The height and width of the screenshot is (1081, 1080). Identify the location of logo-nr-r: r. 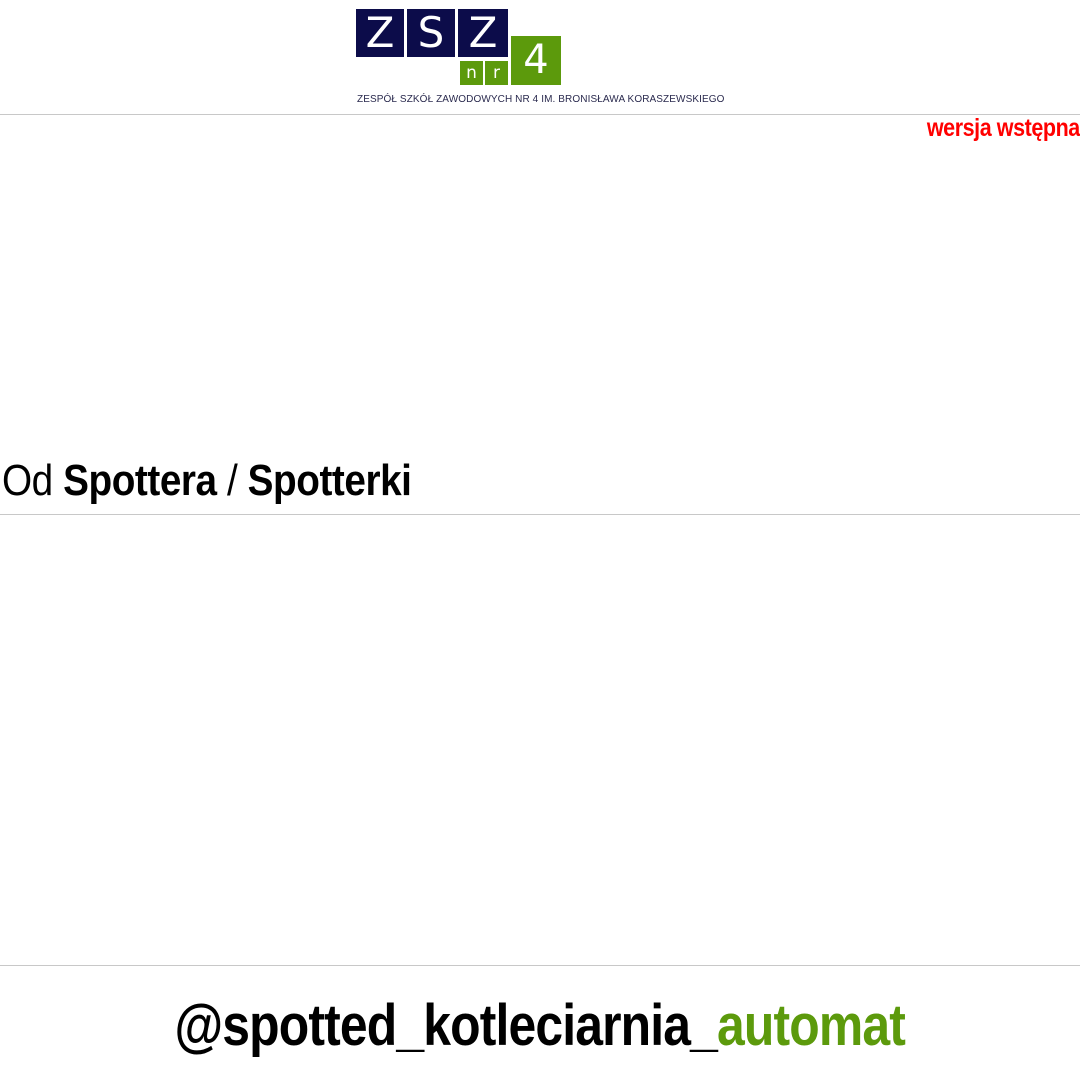
(496, 73).